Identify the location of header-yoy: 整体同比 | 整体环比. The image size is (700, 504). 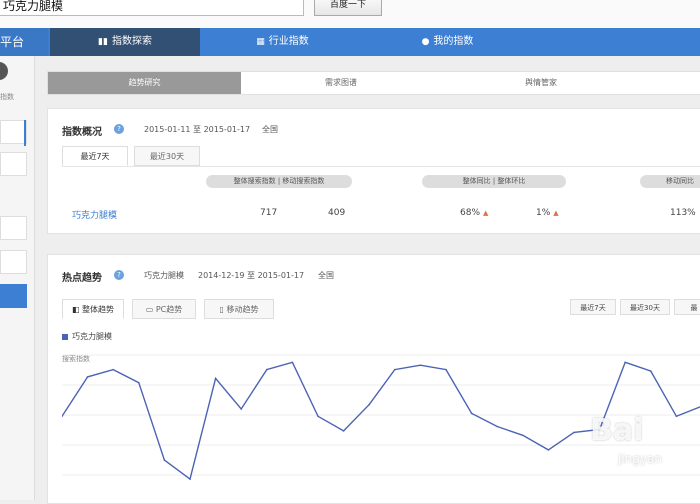
(494, 181).